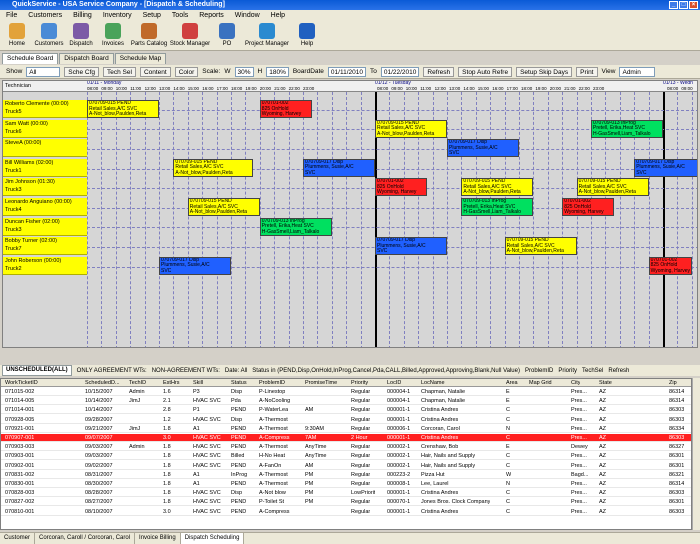 The width and height of the screenshot is (700, 544). What do you see at coordinates (18, 538) in the screenshot?
I see `window-tab: Customer` at bounding box center [18, 538].